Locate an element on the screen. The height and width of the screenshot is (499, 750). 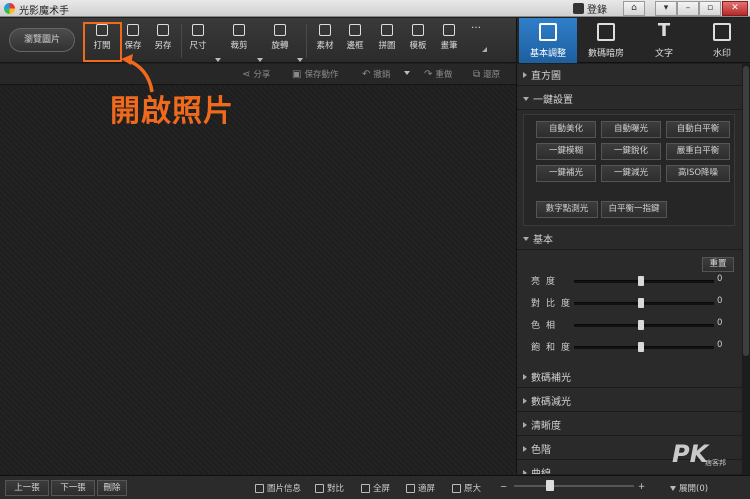
save-icon is located at coordinates (133, 30).